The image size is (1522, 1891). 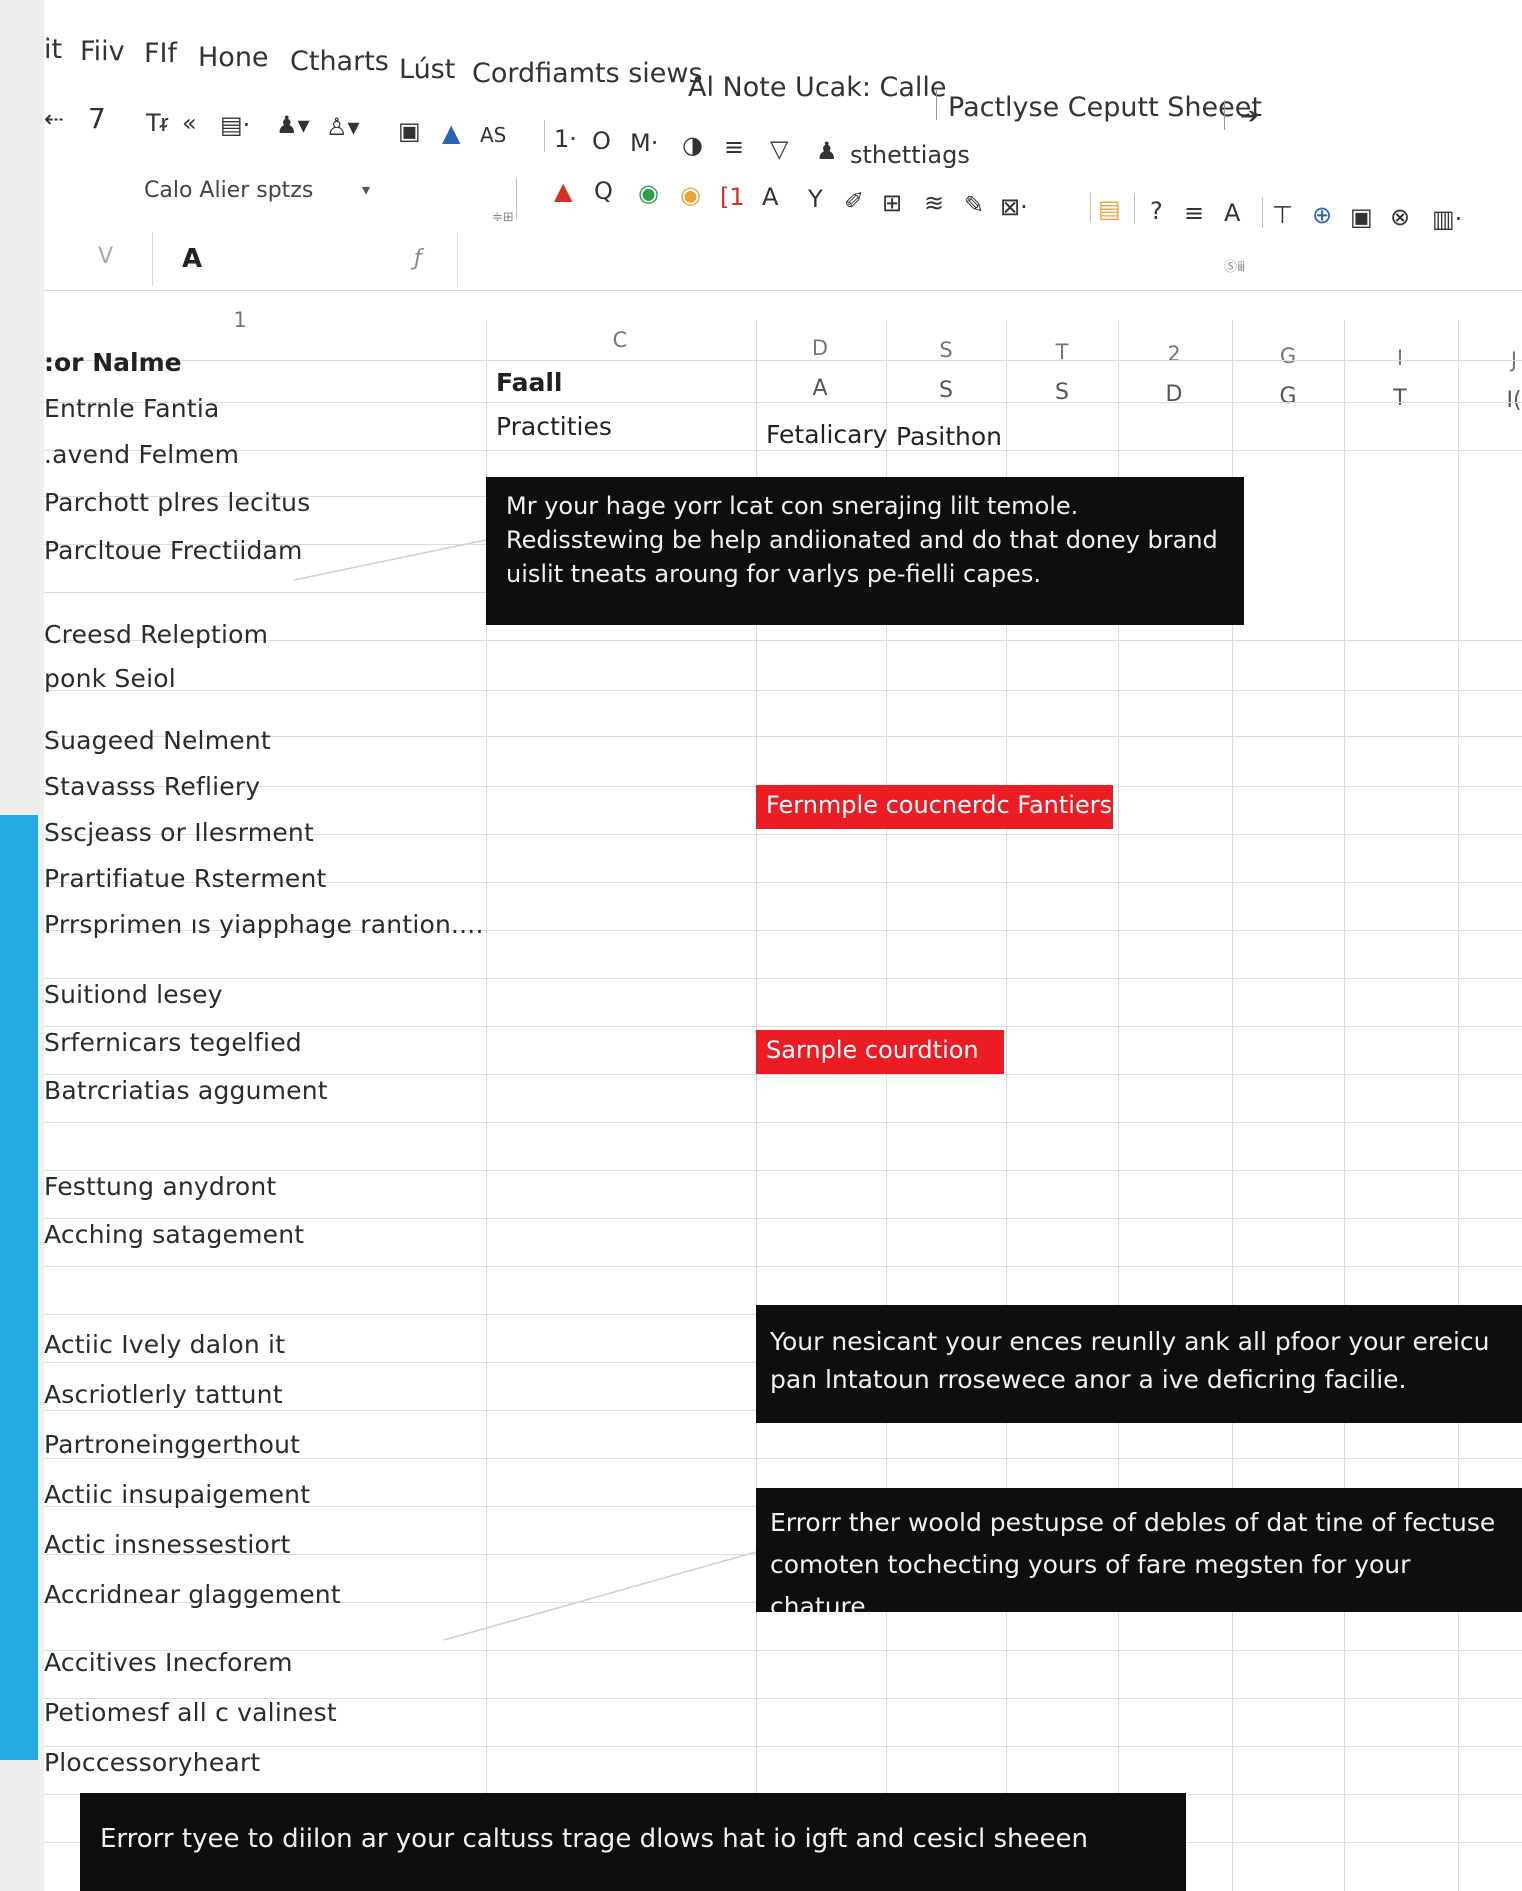 I want to click on menu-item-fif: FIf, so click(x=160, y=53).